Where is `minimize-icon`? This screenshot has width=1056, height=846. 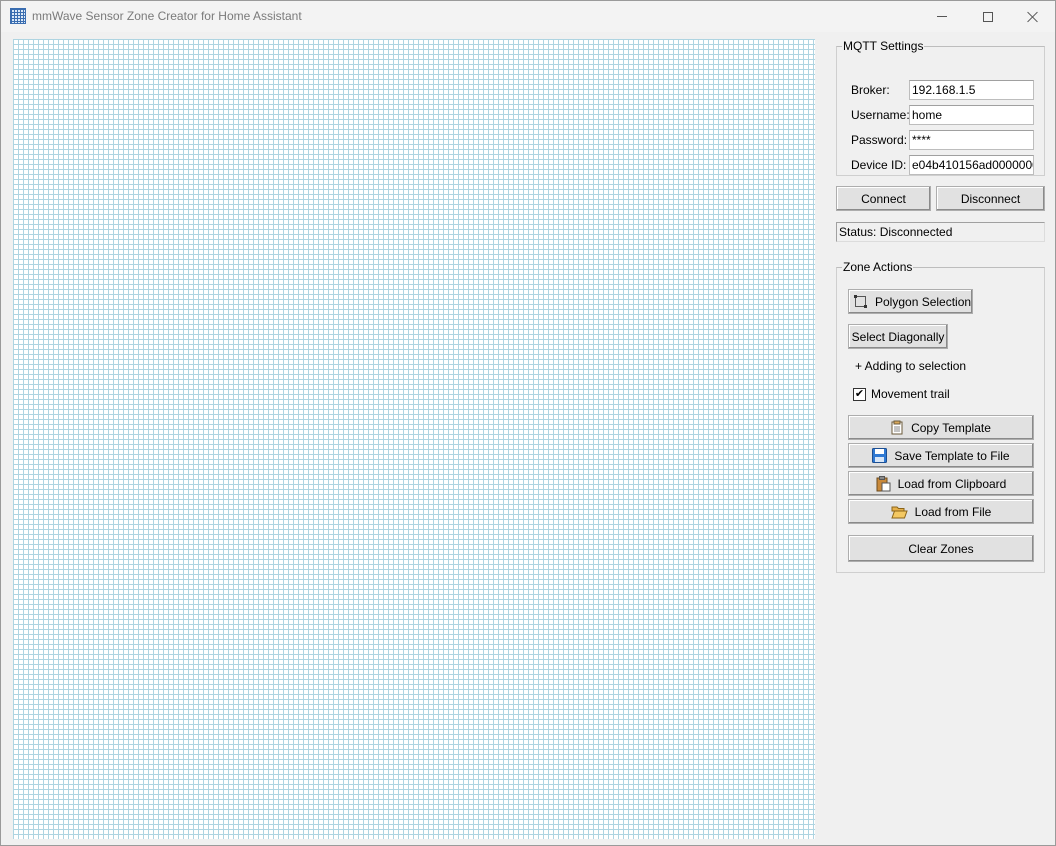
minimize-icon is located at coordinates (942, 16).